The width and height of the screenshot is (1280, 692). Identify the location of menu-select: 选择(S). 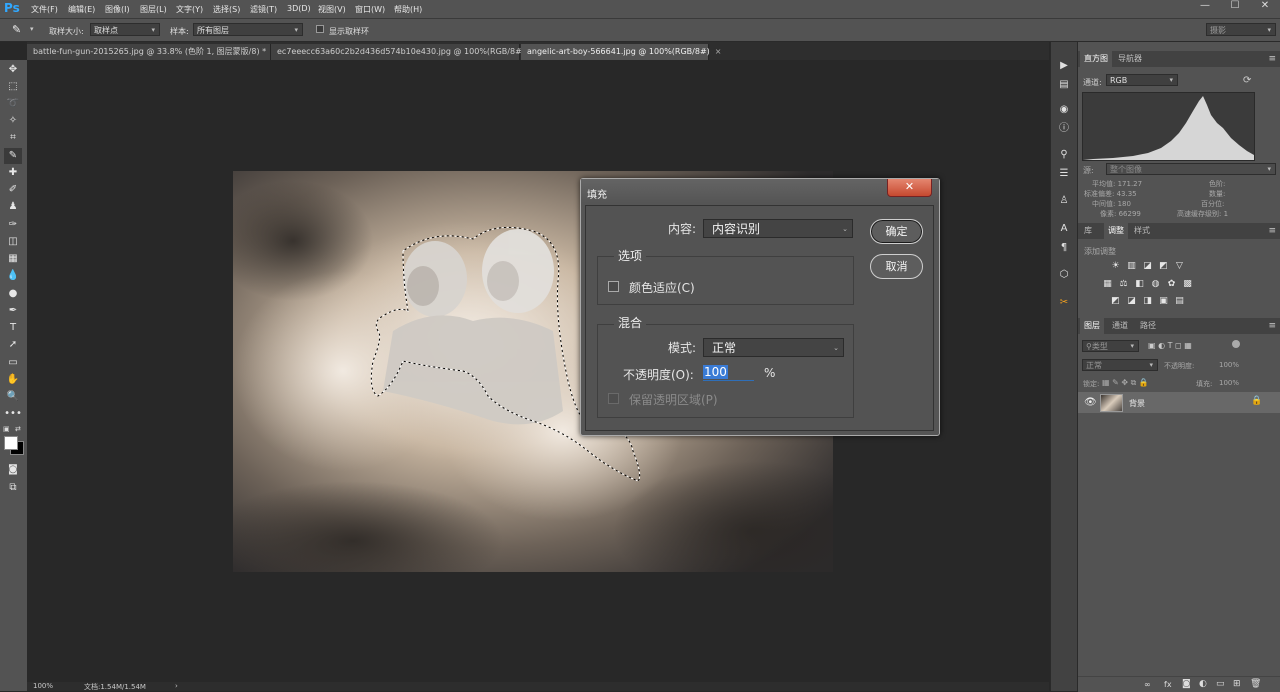
(226, 9).